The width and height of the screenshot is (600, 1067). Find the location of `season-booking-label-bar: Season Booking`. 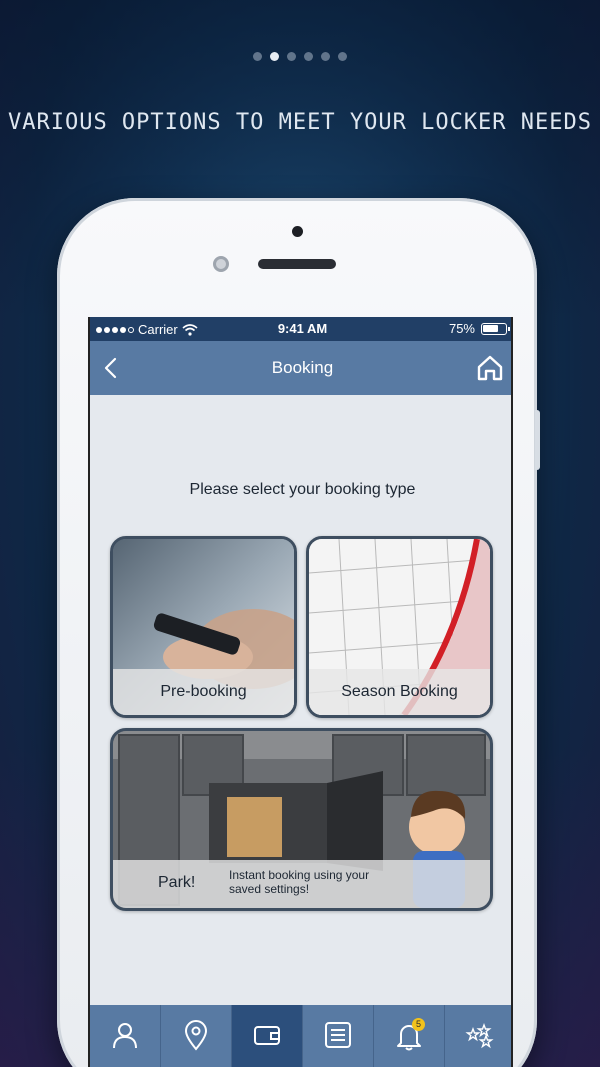

season-booking-label-bar: Season Booking is located at coordinates (399, 692).